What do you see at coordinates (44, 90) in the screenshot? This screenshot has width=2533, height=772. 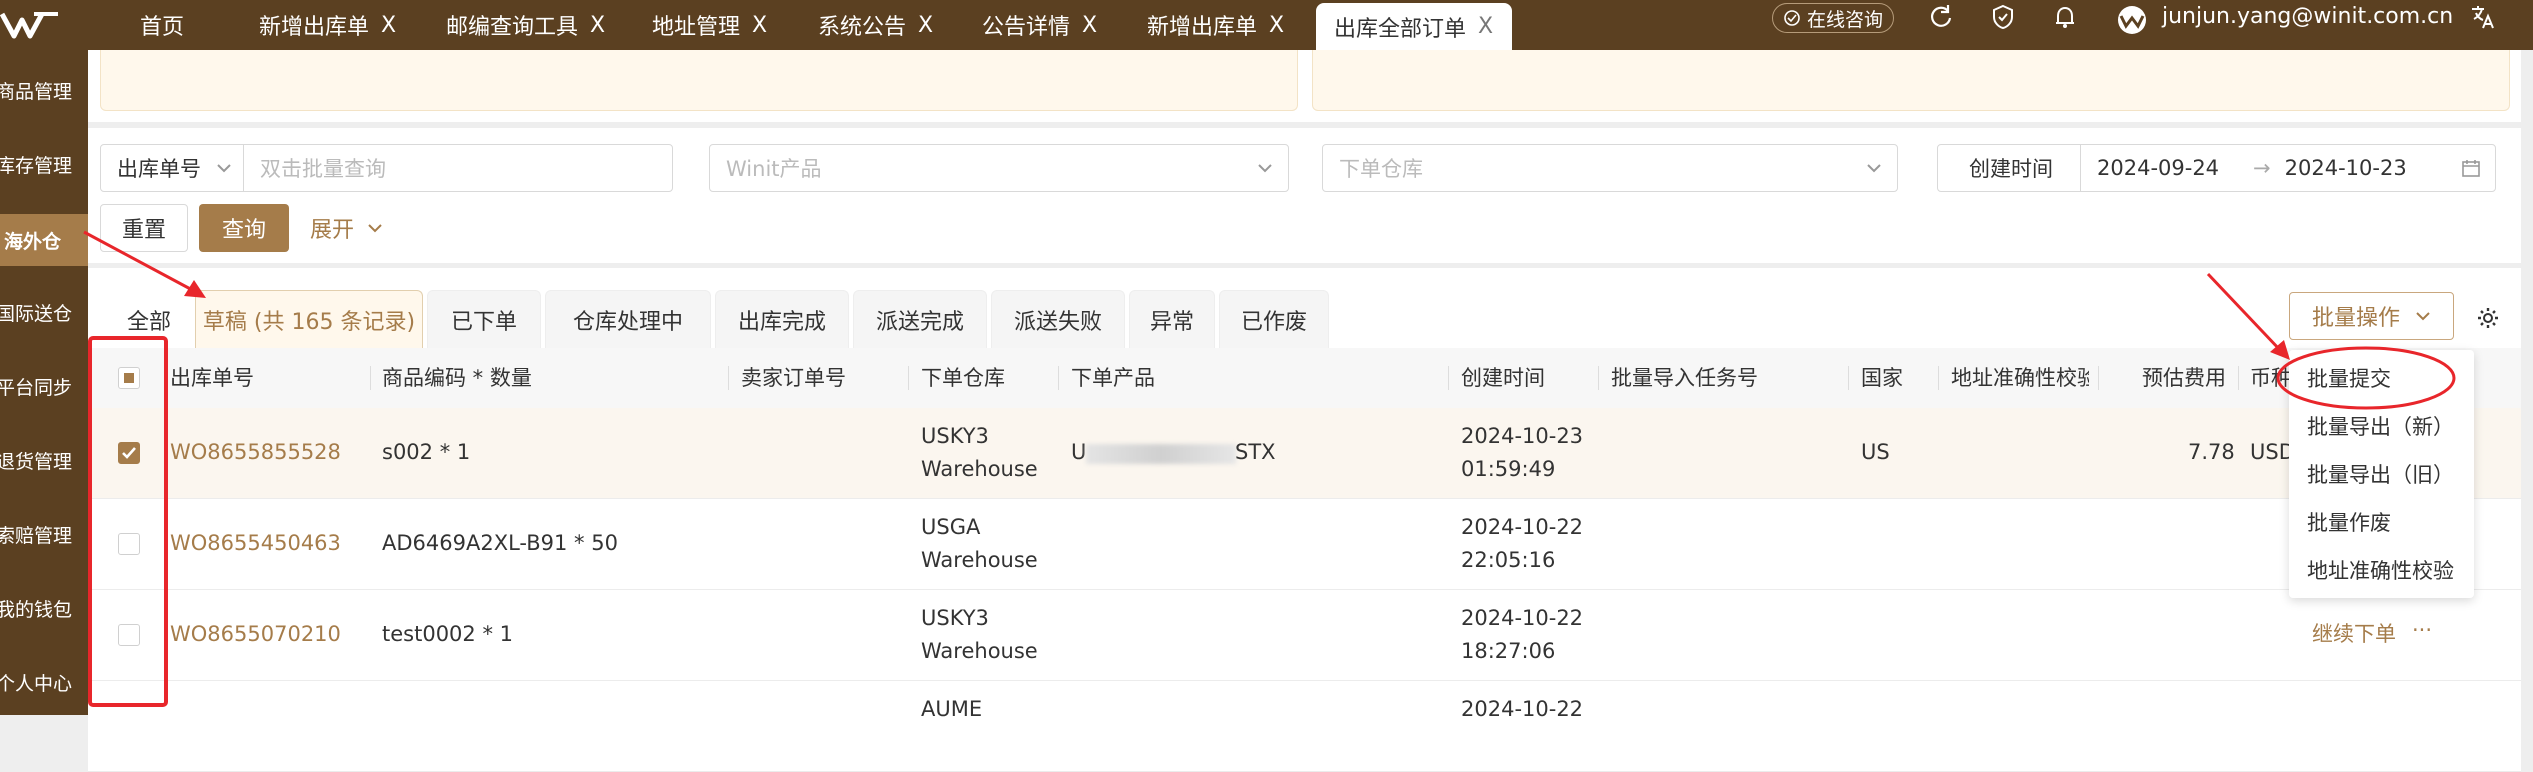 I see `sidebar-item-product-management: 商品管理` at bounding box center [44, 90].